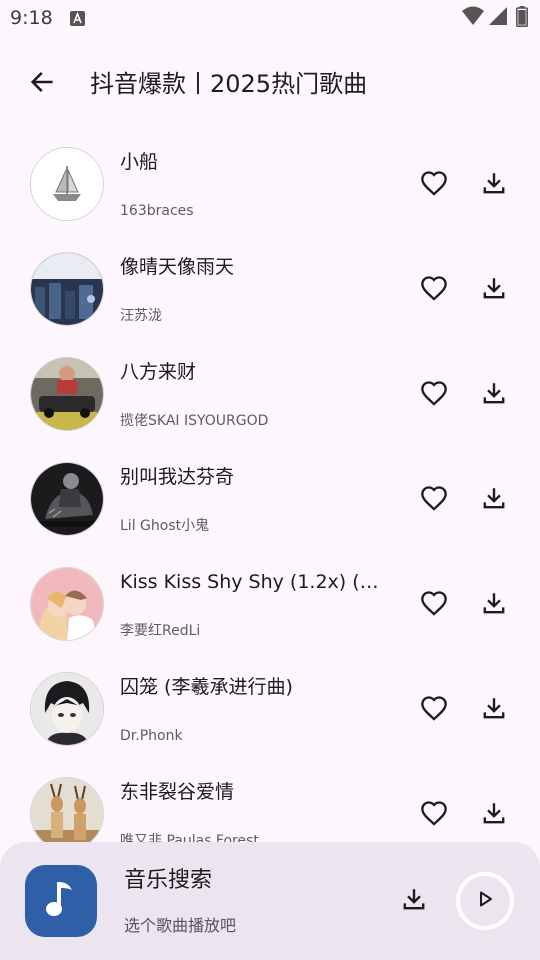  I want to click on player-download-button, so click(414, 901).